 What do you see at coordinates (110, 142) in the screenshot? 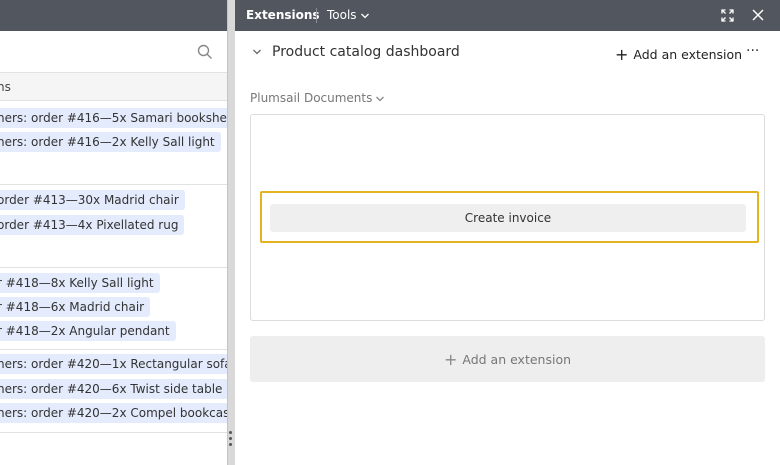
I see `linked-record-chip: ners: order #416—2x Kelly Sall light` at bounding box center [110, 142].